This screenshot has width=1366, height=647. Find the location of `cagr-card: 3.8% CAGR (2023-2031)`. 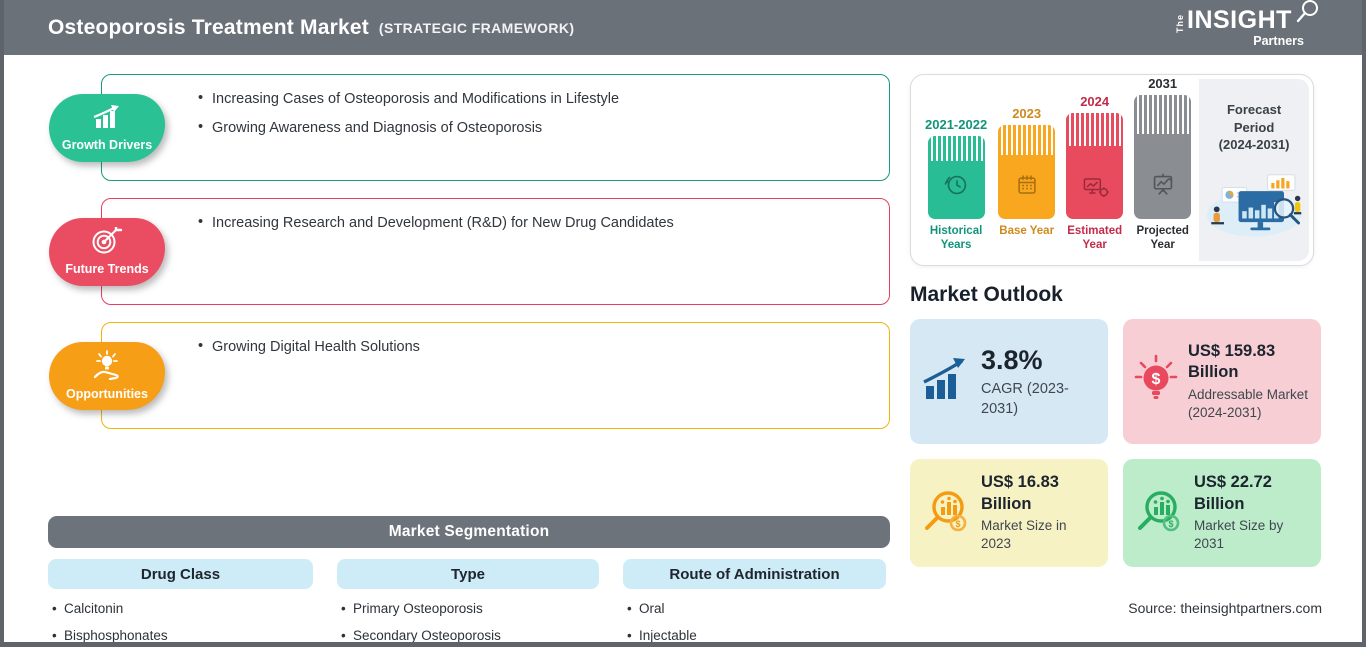

cagr-card: 3.8% CAGR (2023-2031) is located at coordinates (1009, 381).